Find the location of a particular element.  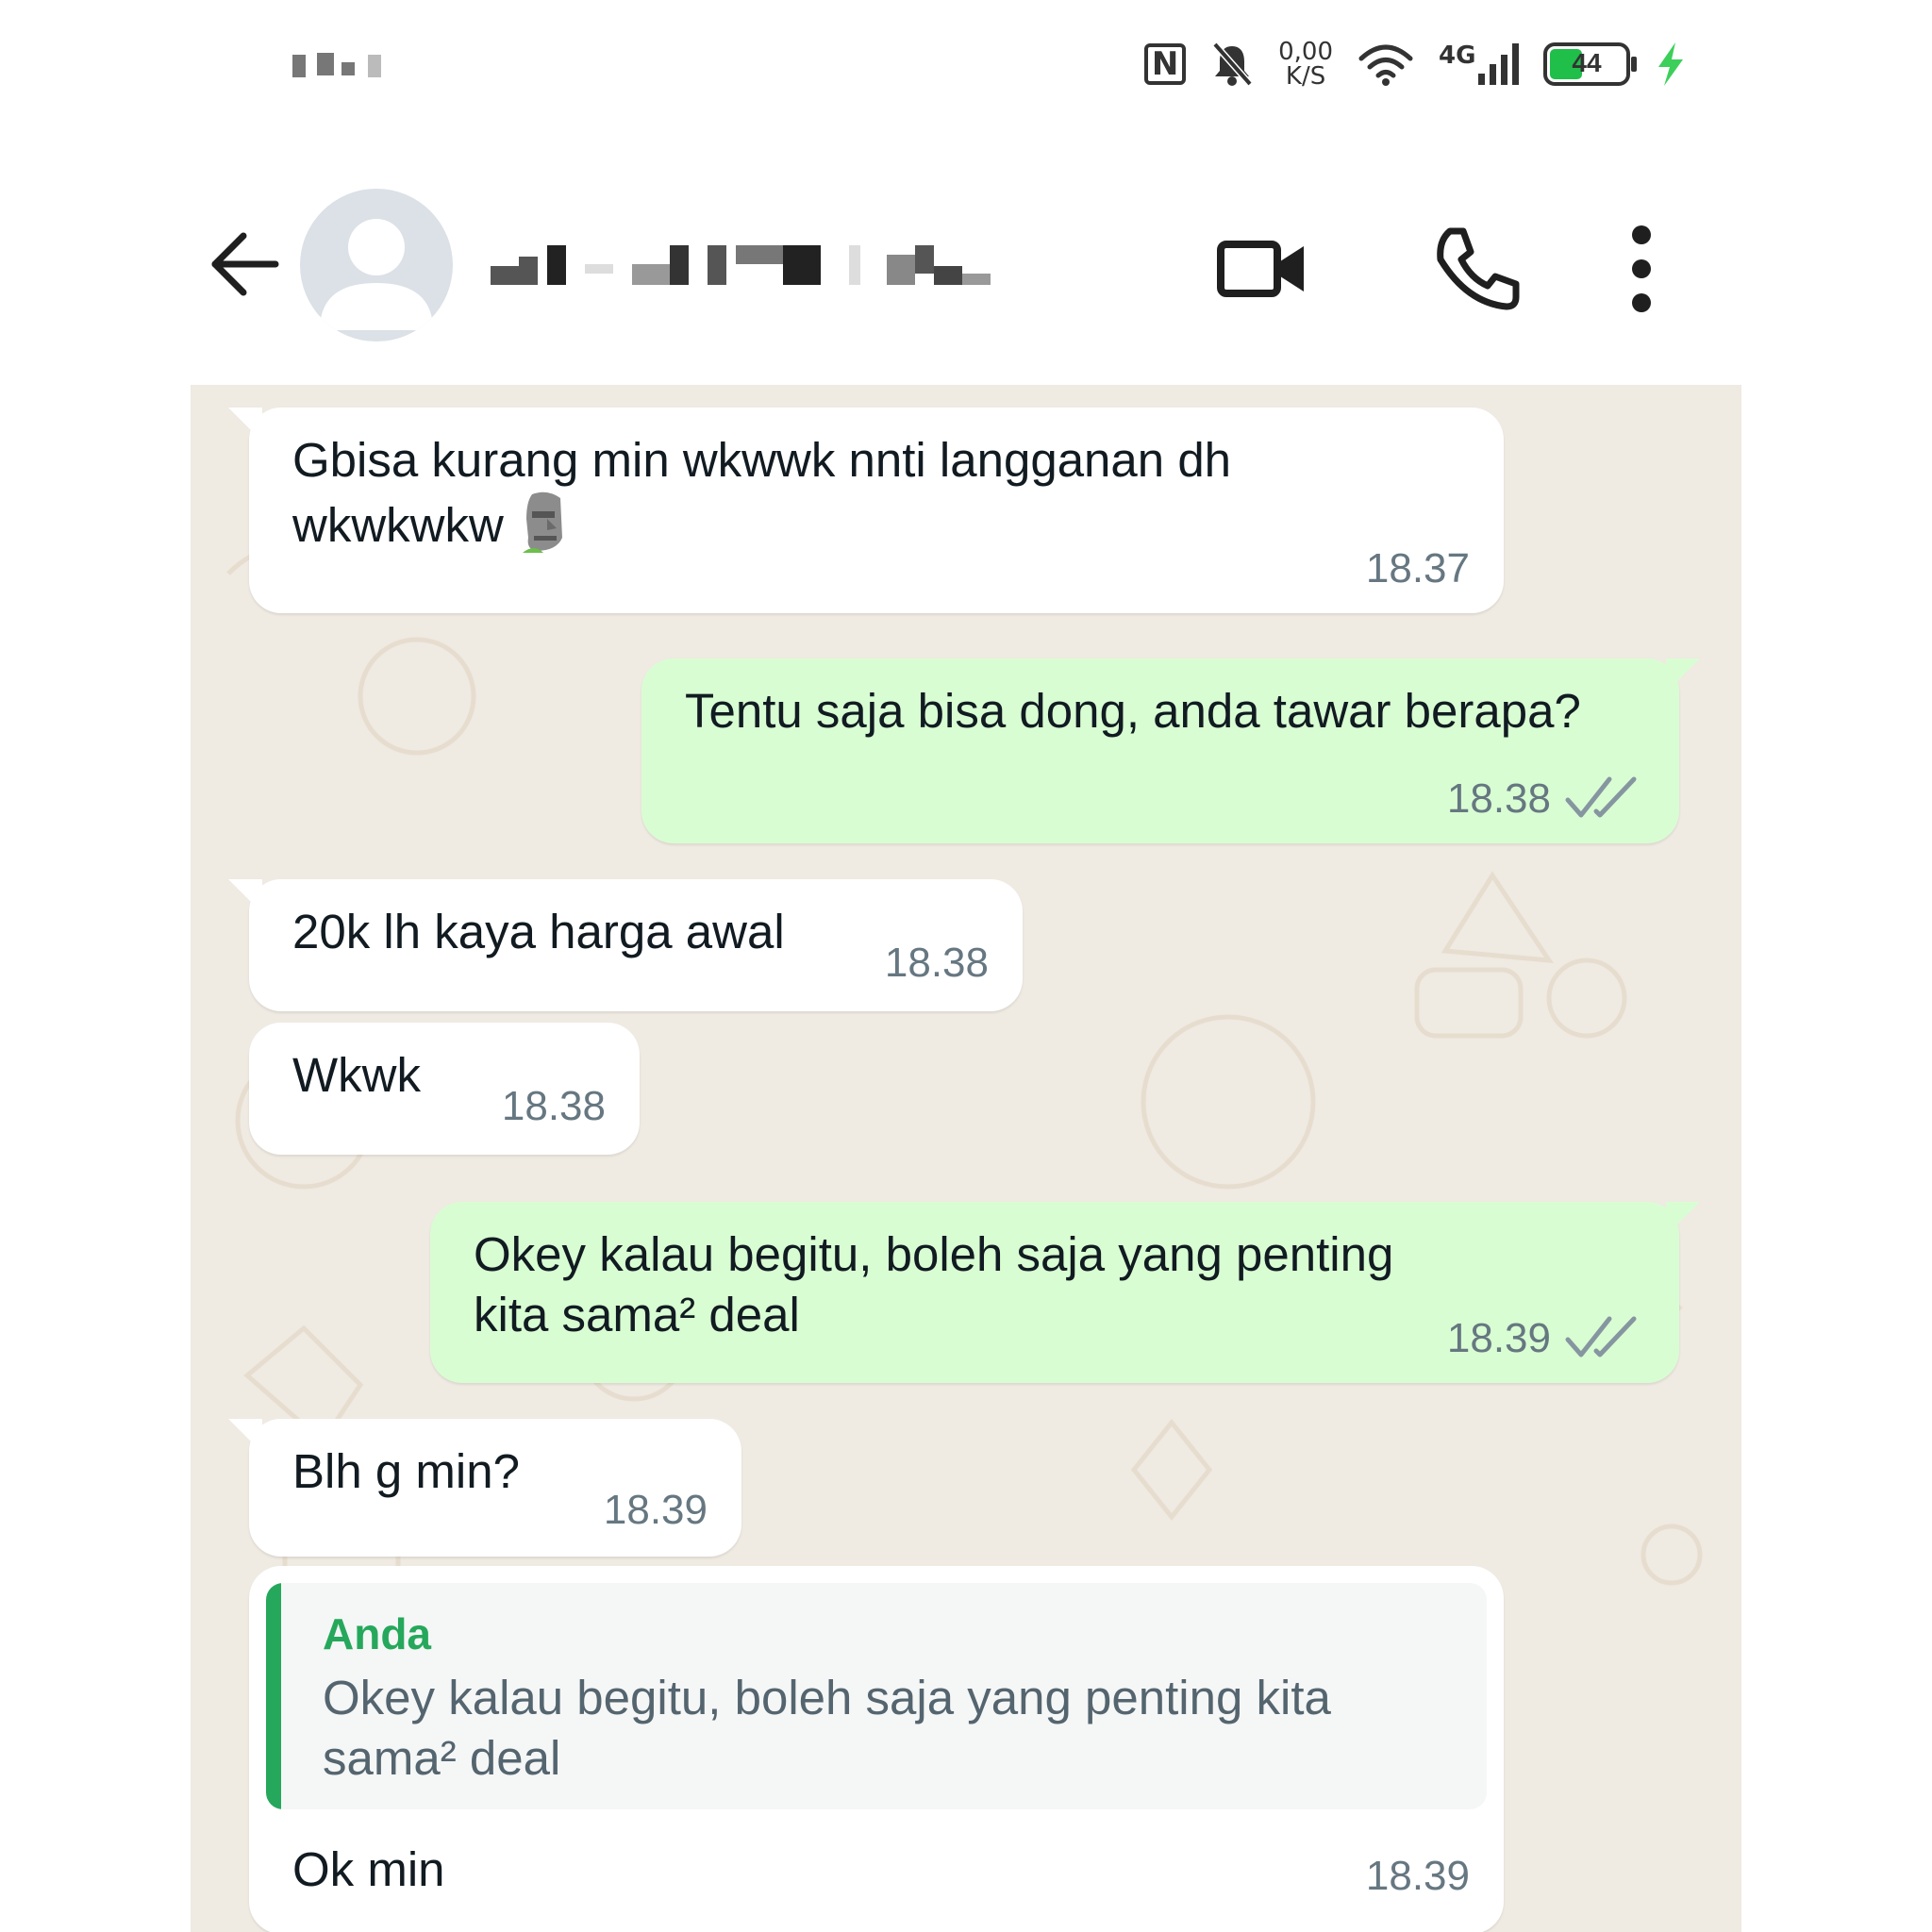

message-text-line-2: wkwkwkw is located at coordinates (398, 525).